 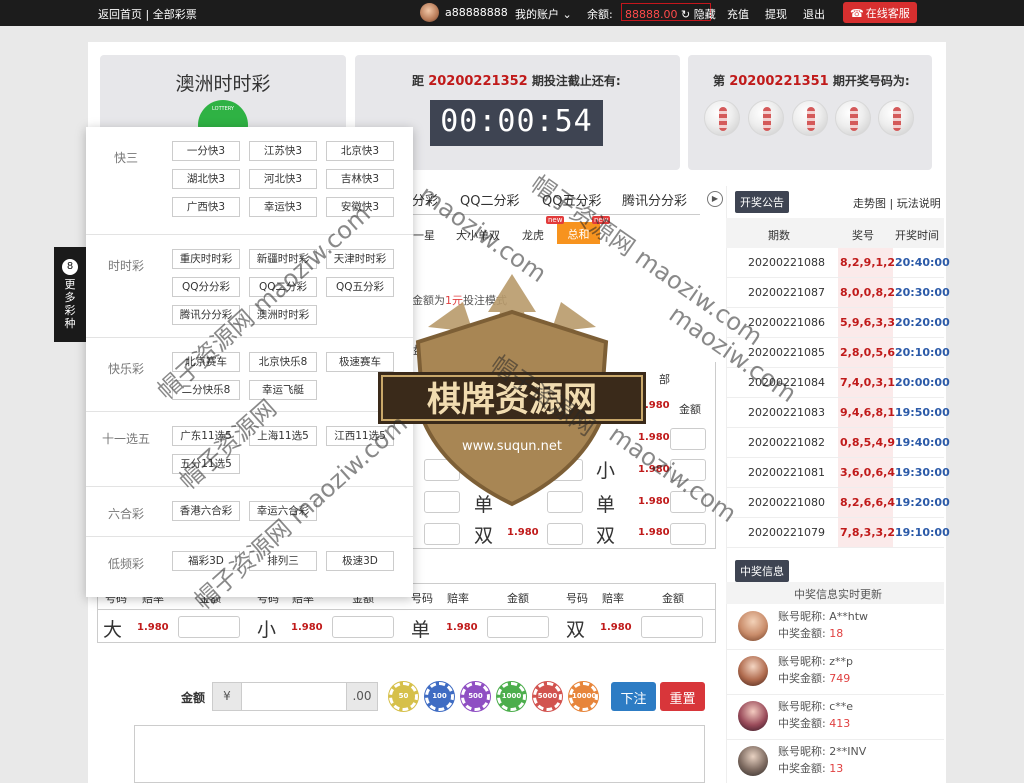 What do you see at coordinates (125, 564) in the screenshot?
I see `menu-category: 低频彩` at bounding box center [125, 564].